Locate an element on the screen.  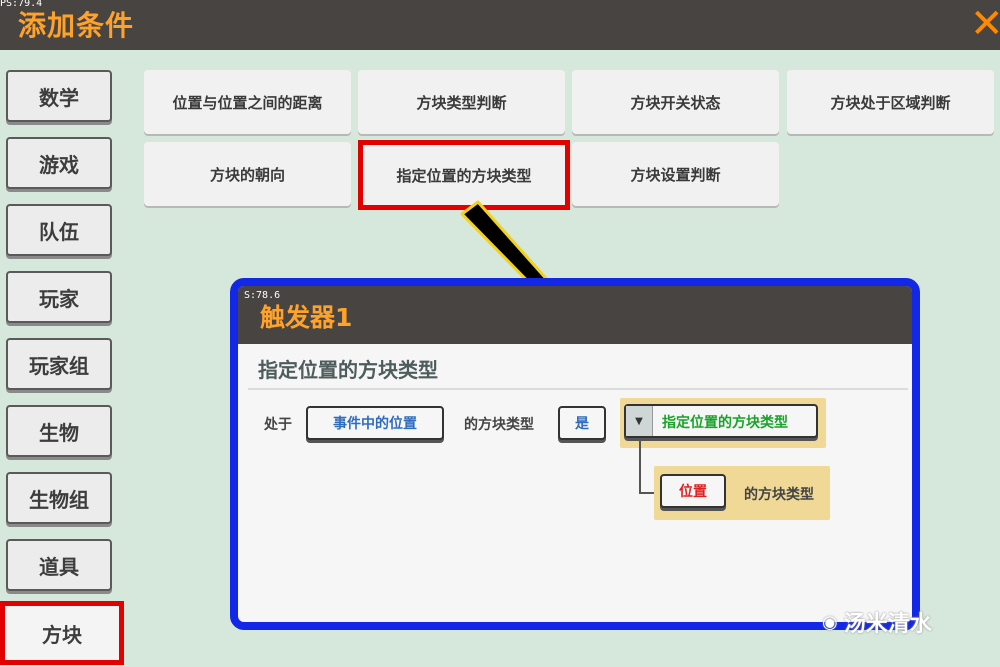
button-label: 事件中的位置 is located at coordinates (375, 424).